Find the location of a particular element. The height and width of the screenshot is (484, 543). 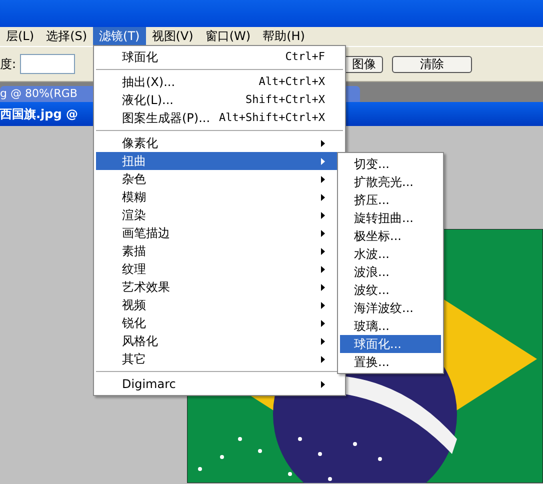

shortcut-label: Alt+Ctrl+X is located at coordinates (291, 82).